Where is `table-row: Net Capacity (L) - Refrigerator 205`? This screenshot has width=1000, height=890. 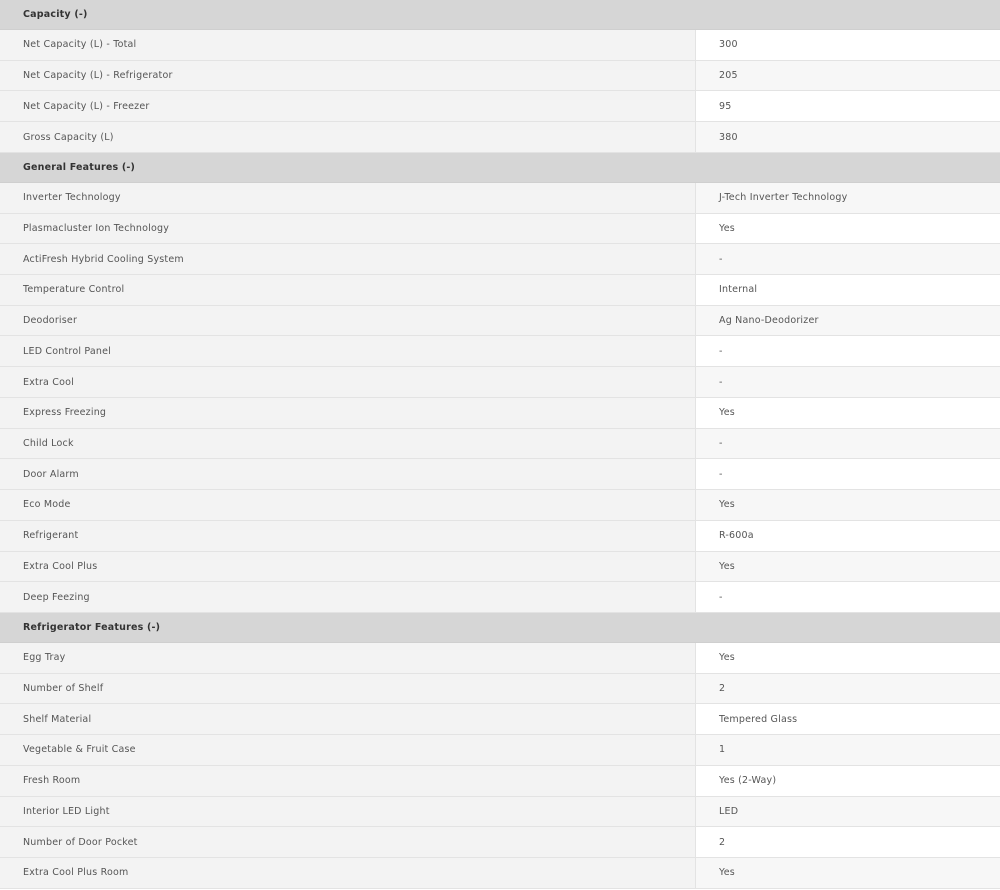
table-row: Net Capacity (L) - Refrigerator 205 is located at coordinates (500, 76).